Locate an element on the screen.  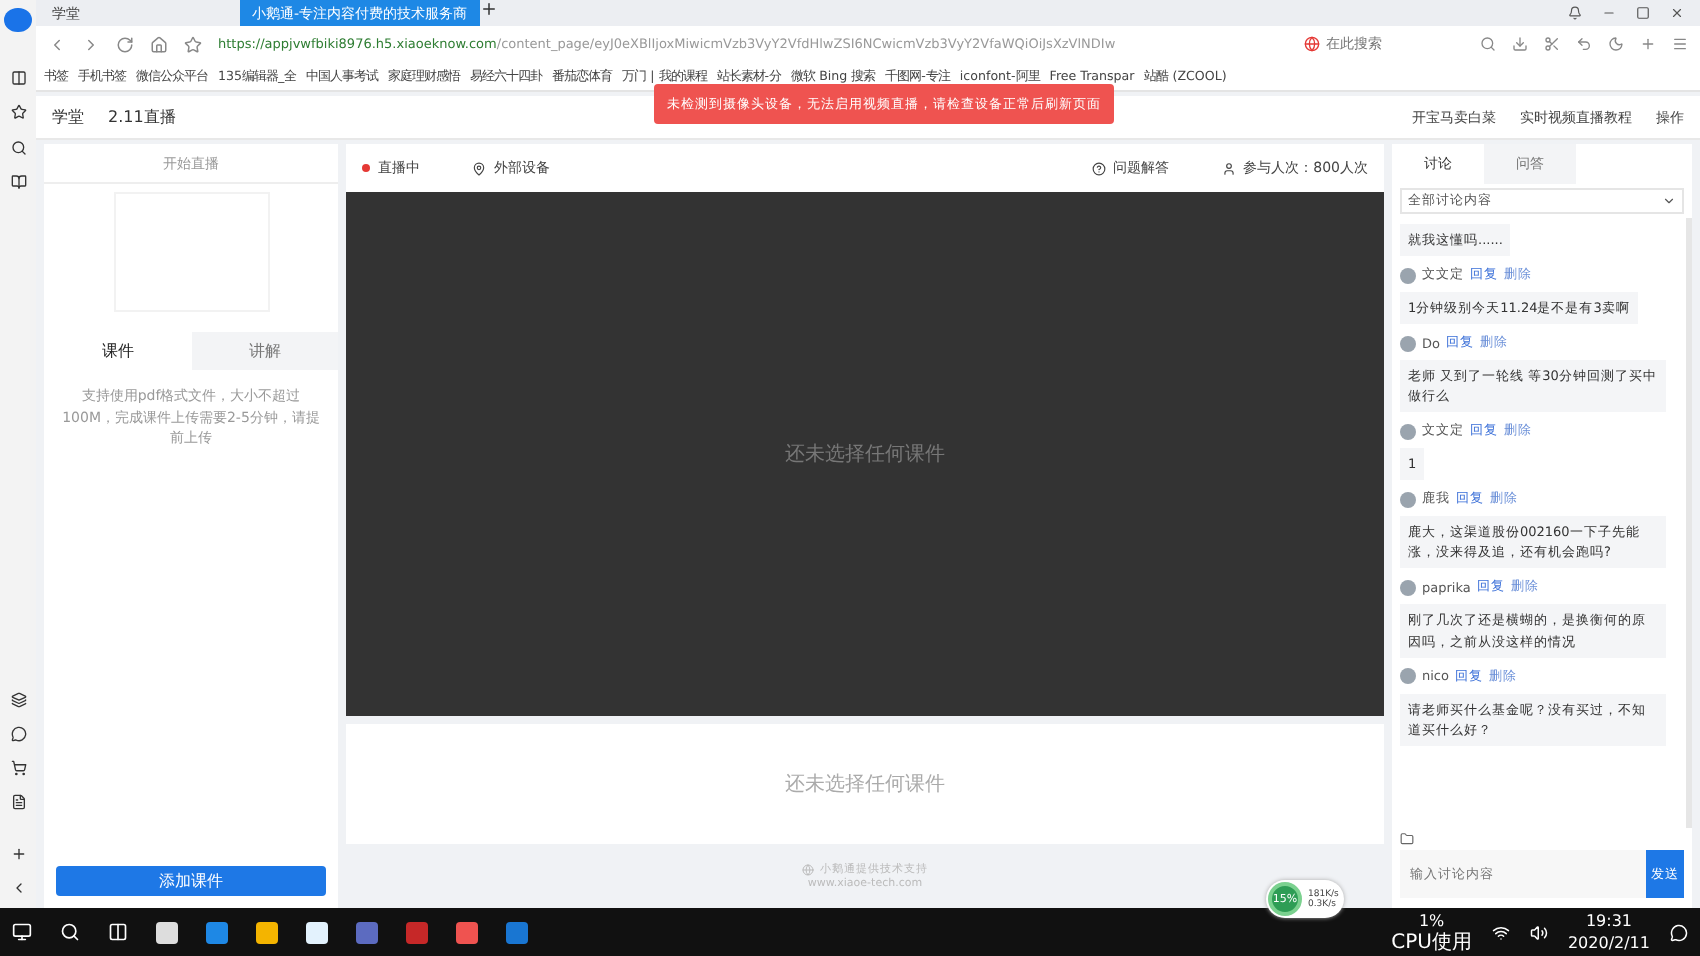
search-engine-icon is located at coordinates (1312, 44).